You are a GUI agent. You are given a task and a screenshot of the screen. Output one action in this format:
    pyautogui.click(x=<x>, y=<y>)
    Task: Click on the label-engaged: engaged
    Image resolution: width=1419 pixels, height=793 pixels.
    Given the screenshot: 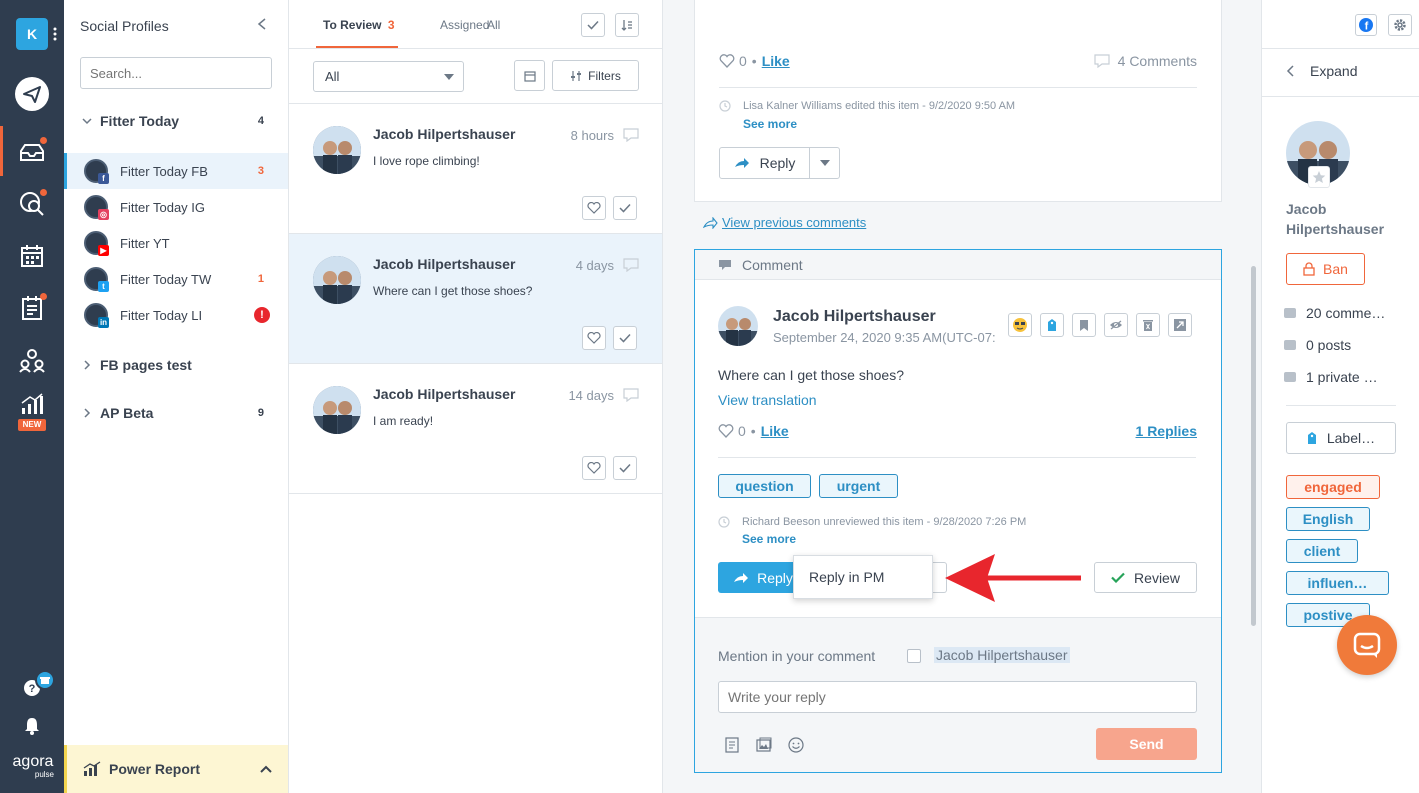 What is the action you would take?
    pyautogui.click(x=1333, y=487)
    